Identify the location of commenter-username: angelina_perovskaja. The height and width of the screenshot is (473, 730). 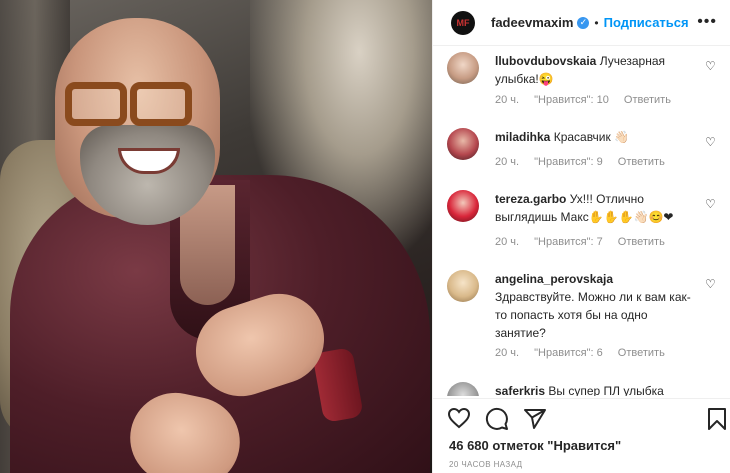
(554, 279).